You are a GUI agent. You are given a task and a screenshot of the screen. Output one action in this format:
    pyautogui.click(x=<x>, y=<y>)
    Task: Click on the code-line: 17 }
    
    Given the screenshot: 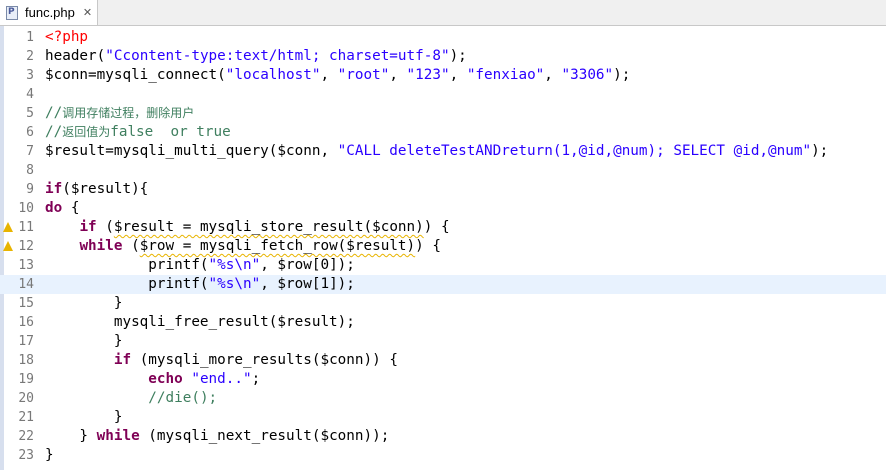 What is the action you would take?
    pyautogui.click(x=443, y=341)
    